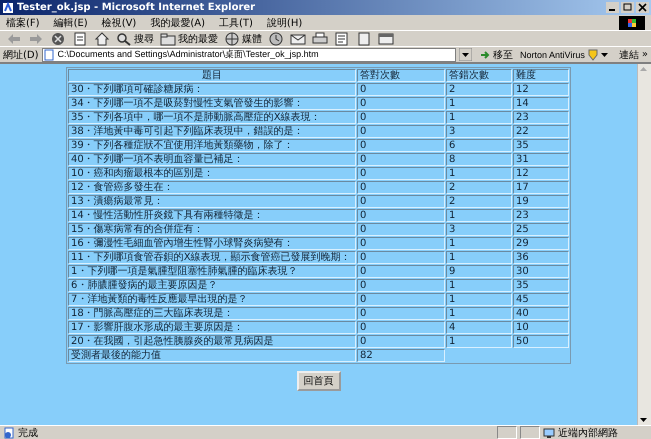 The width and height of the screenshot is (651, 439). What do you see at coordinates (541, 257) in the screenshot?
I see `table-cell: 36` at bounding box center [541, 257].